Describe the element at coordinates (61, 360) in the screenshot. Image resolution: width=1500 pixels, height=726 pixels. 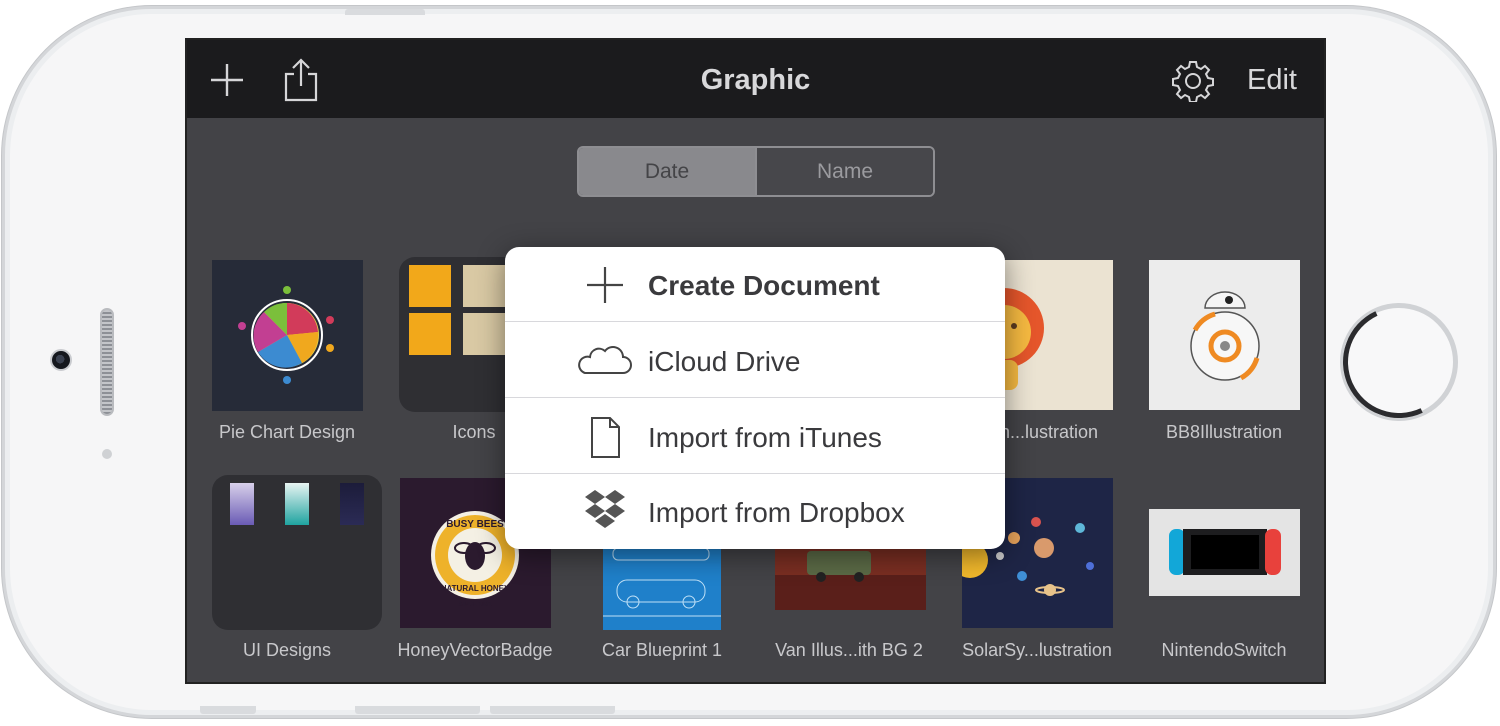
I see `front-camera` at that location.